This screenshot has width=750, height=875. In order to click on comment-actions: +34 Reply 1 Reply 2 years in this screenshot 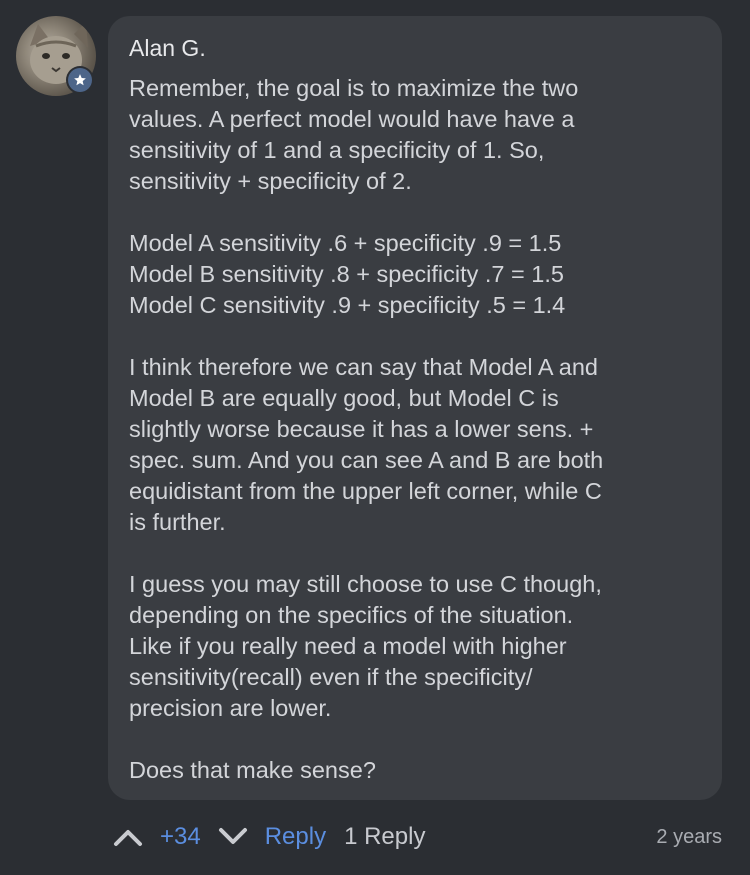, I will do `click(415, 837)`.